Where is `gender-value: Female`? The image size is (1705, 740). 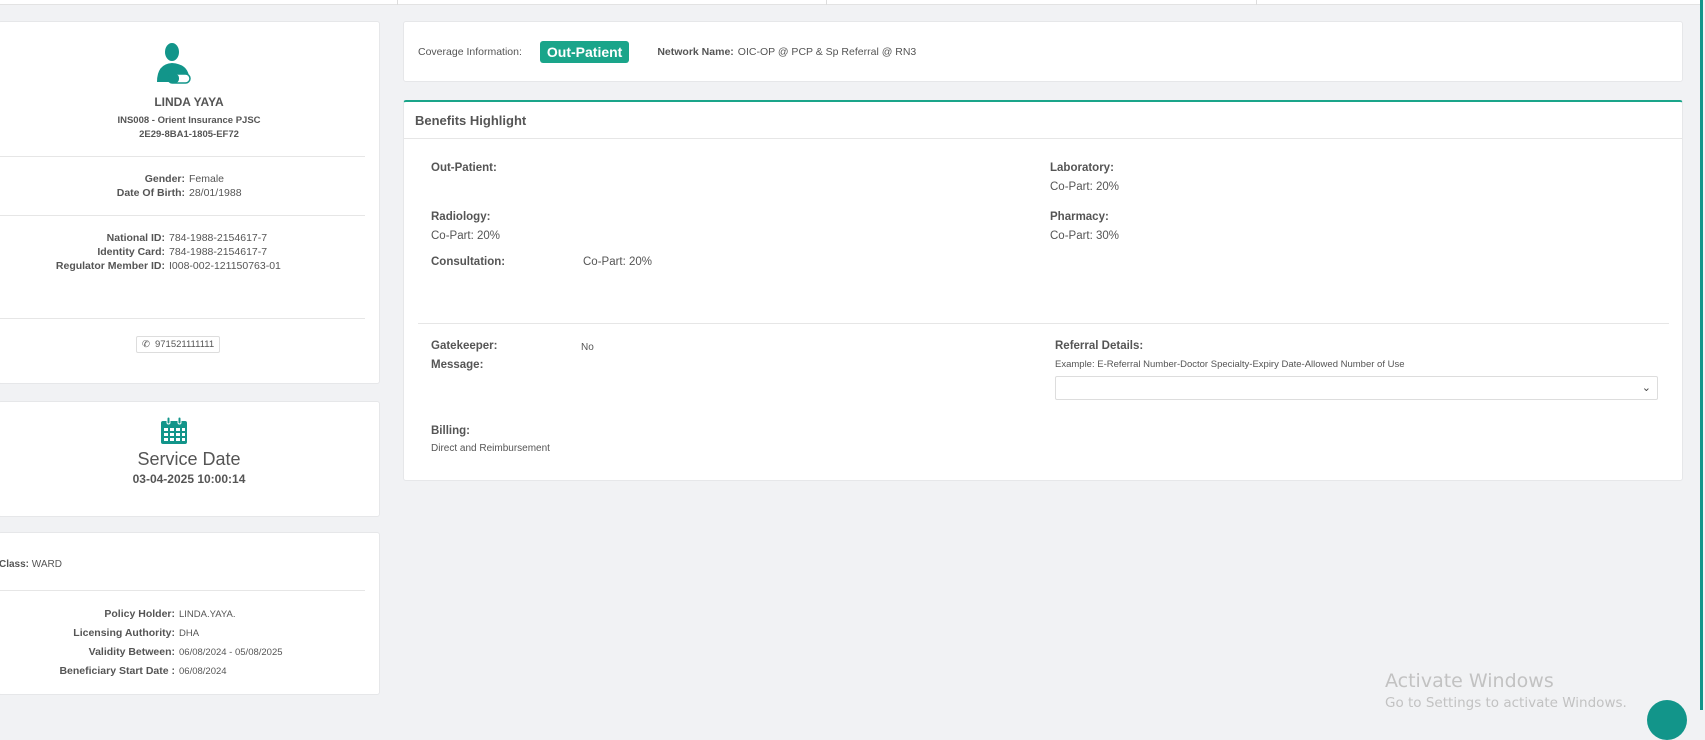
gender-value: Female is located at coordinates (207, 179).